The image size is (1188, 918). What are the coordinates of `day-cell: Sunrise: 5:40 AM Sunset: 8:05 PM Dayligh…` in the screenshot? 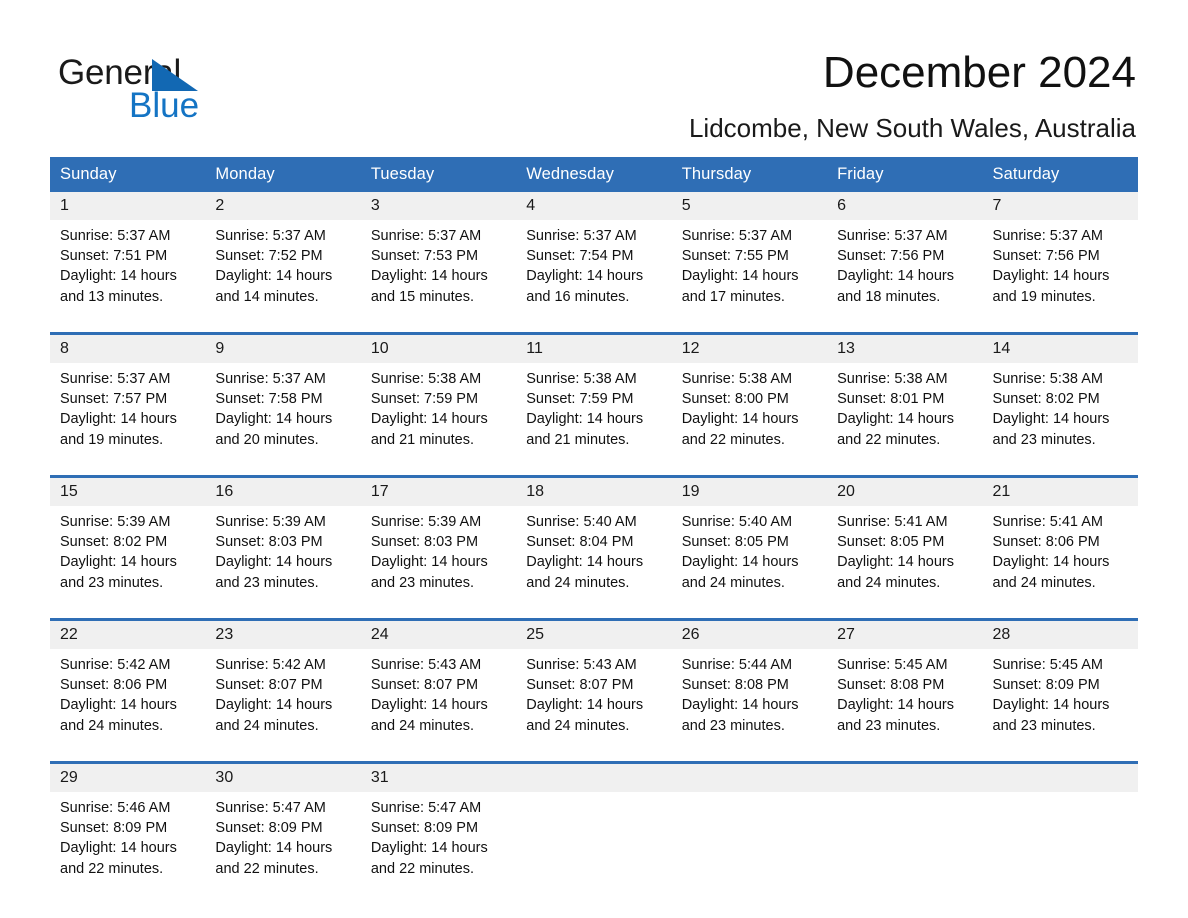 It's located at (749, 563).